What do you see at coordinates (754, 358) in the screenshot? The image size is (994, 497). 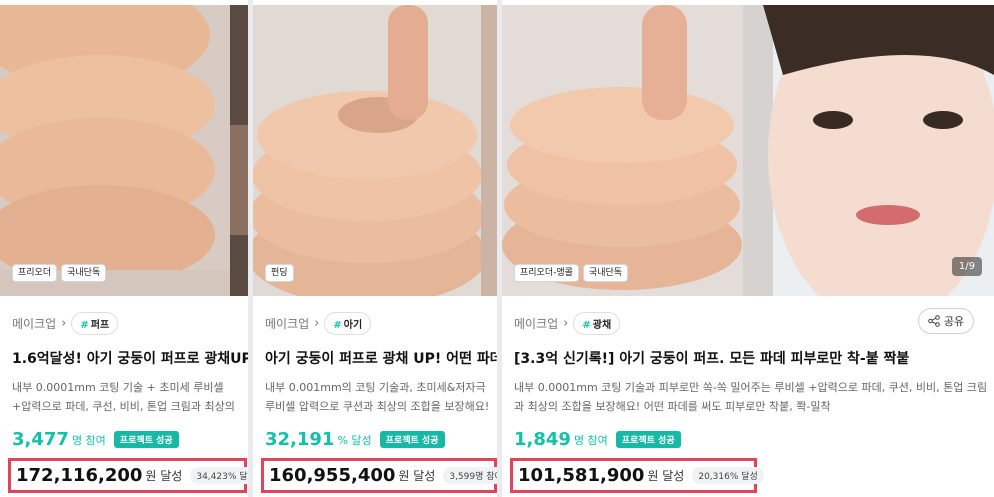 I see `project-title: [3.3억 신기록!] 아기 궁둥이 퍼프. 모든 파데 피부로만 착-붙 짝붙` at bounding box center [754, 358].